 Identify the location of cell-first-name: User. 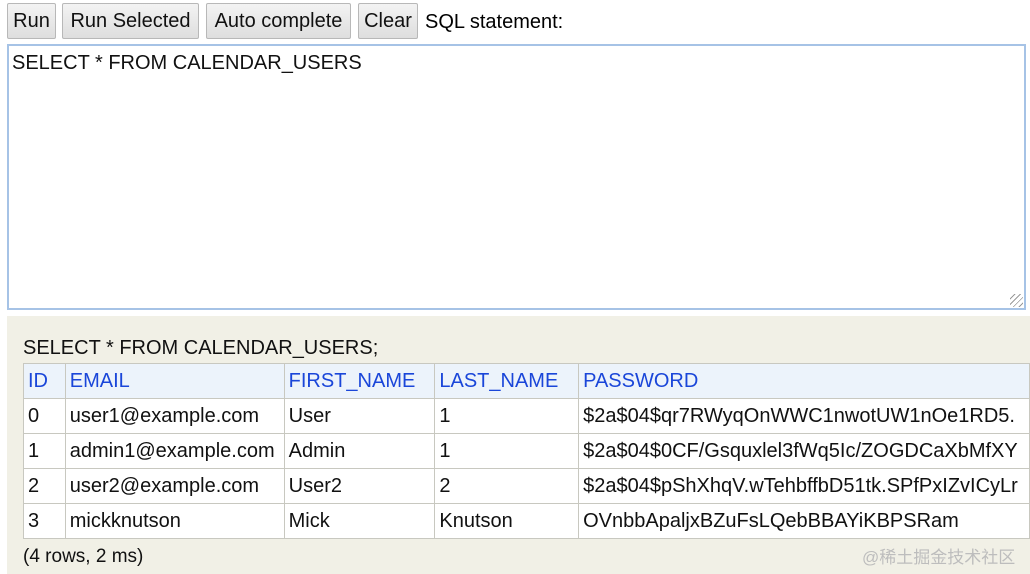
(359, 416).